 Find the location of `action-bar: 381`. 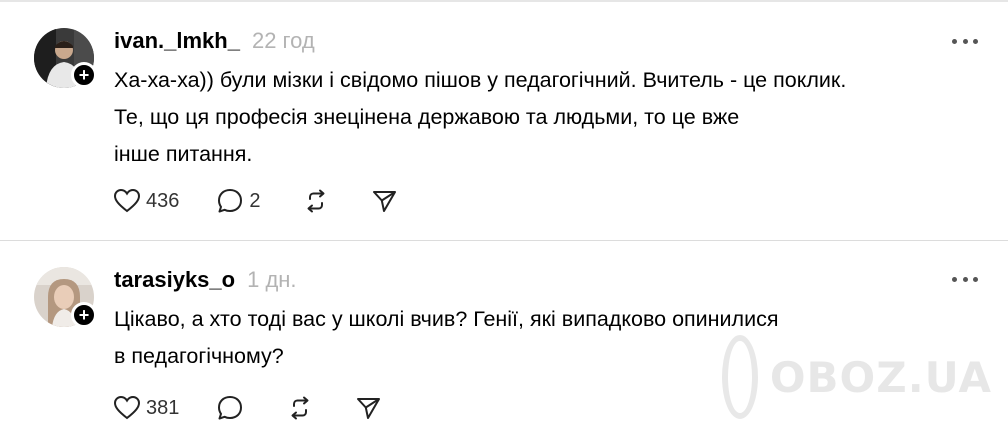

action-bar: 381 is located at coordinates (247, 408).